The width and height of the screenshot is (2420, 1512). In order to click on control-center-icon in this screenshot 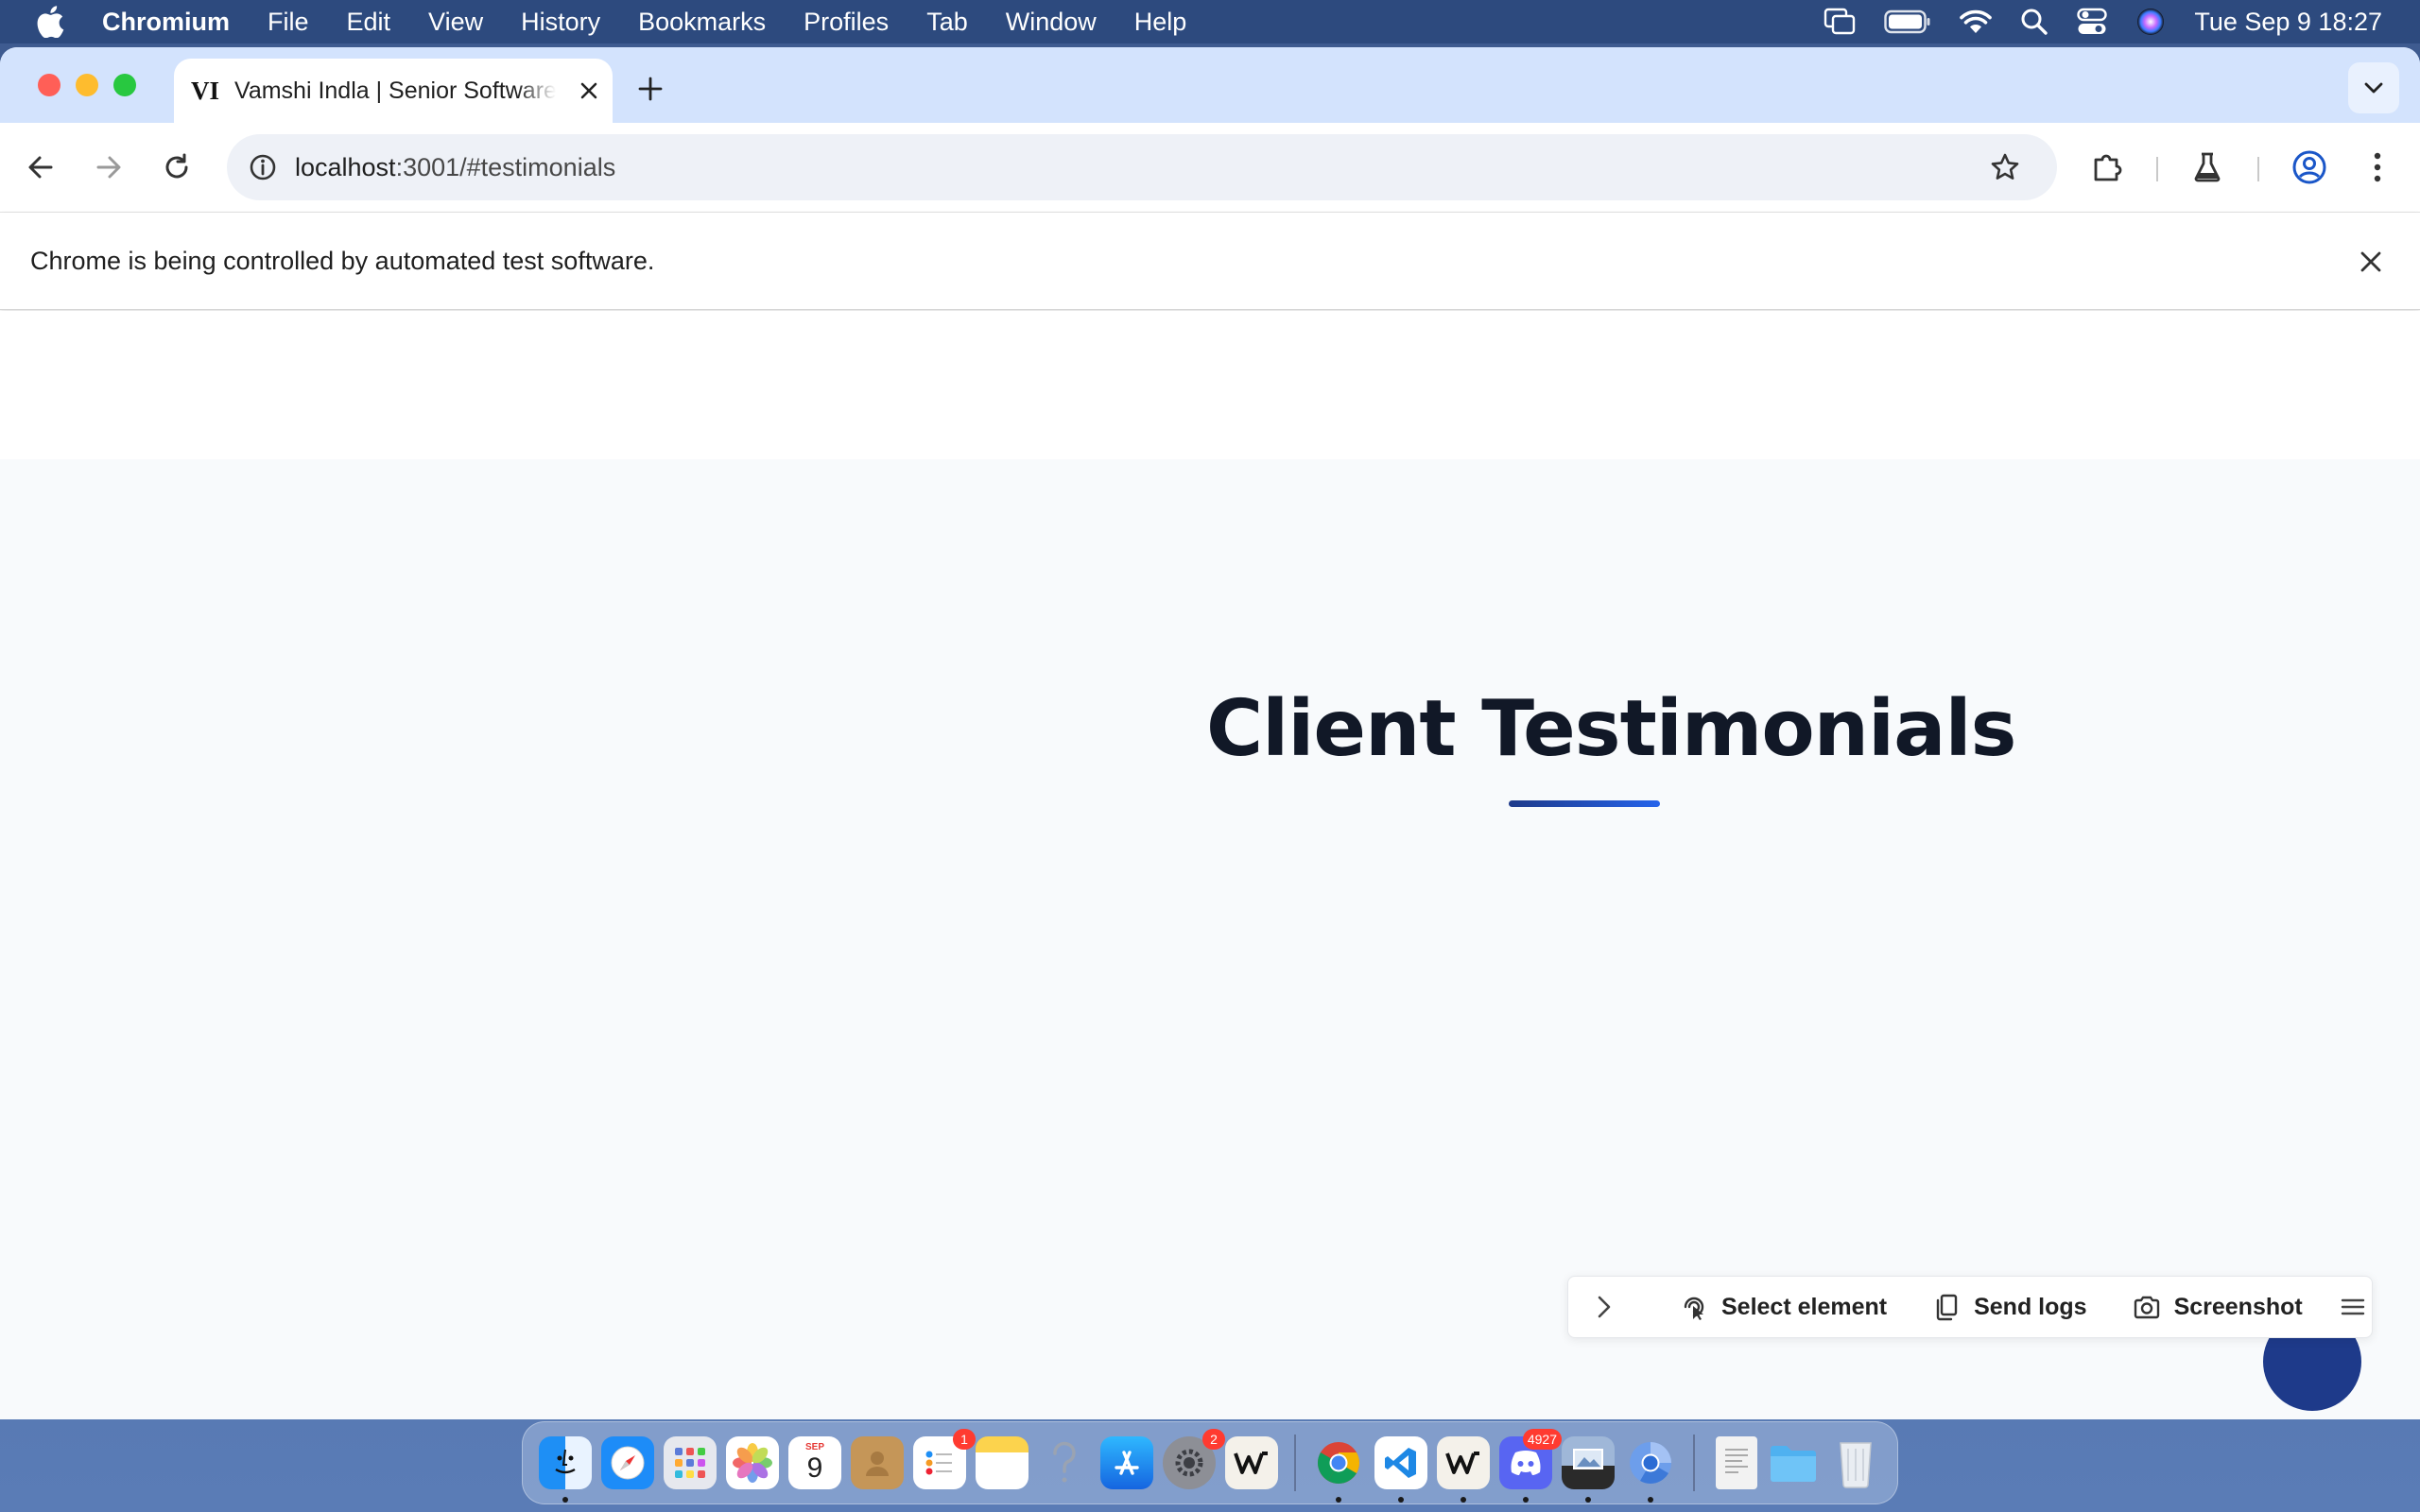, I will do `click(2092, 22)`.